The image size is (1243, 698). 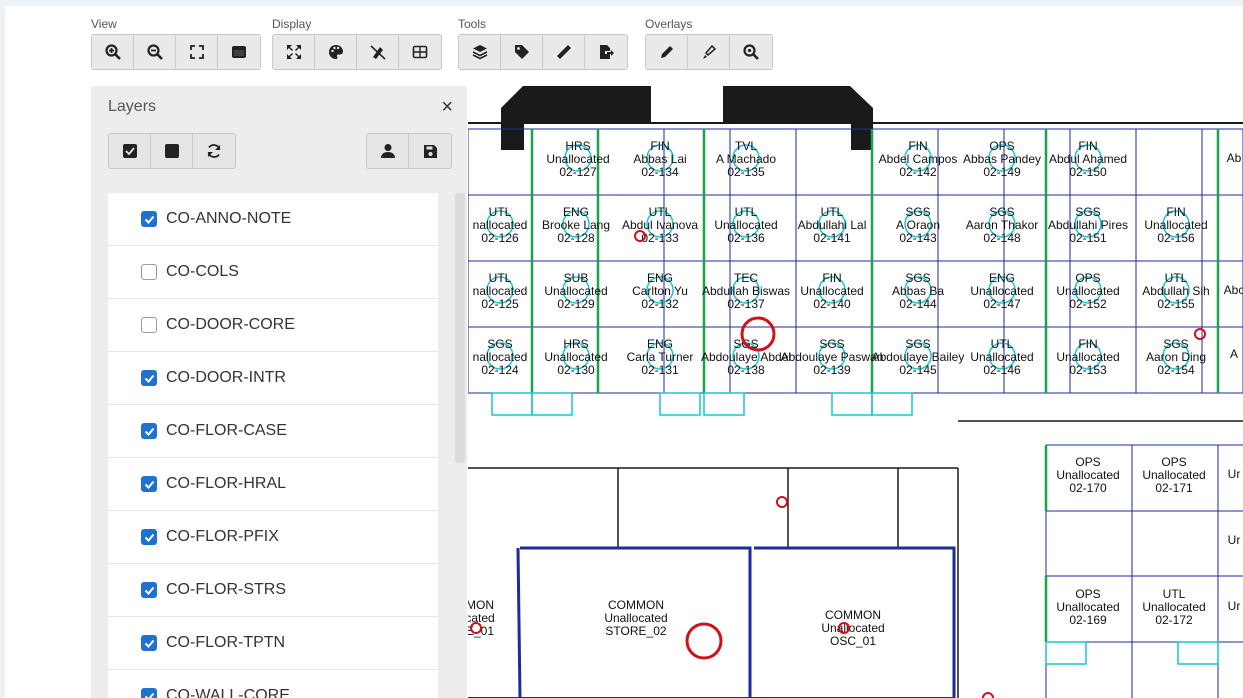 What do you see at coordinates (1088, 238) in the screenshot?
I see `room-id: 02-151` at bounding box center [1088, 238].